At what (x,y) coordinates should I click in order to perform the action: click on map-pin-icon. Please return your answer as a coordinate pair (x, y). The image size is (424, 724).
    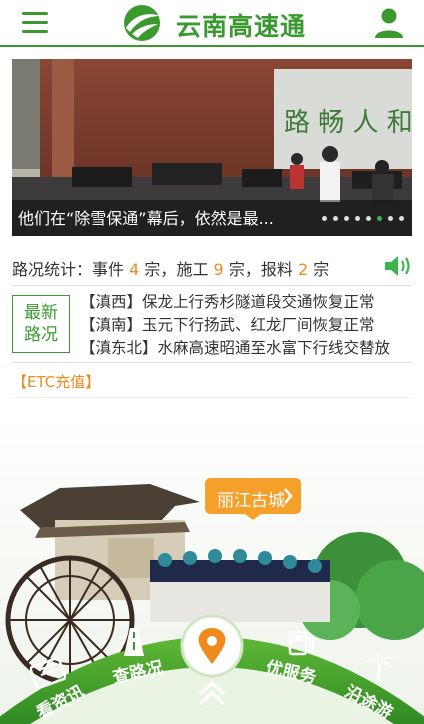
    Looking at the image, I should click on (212, 646).